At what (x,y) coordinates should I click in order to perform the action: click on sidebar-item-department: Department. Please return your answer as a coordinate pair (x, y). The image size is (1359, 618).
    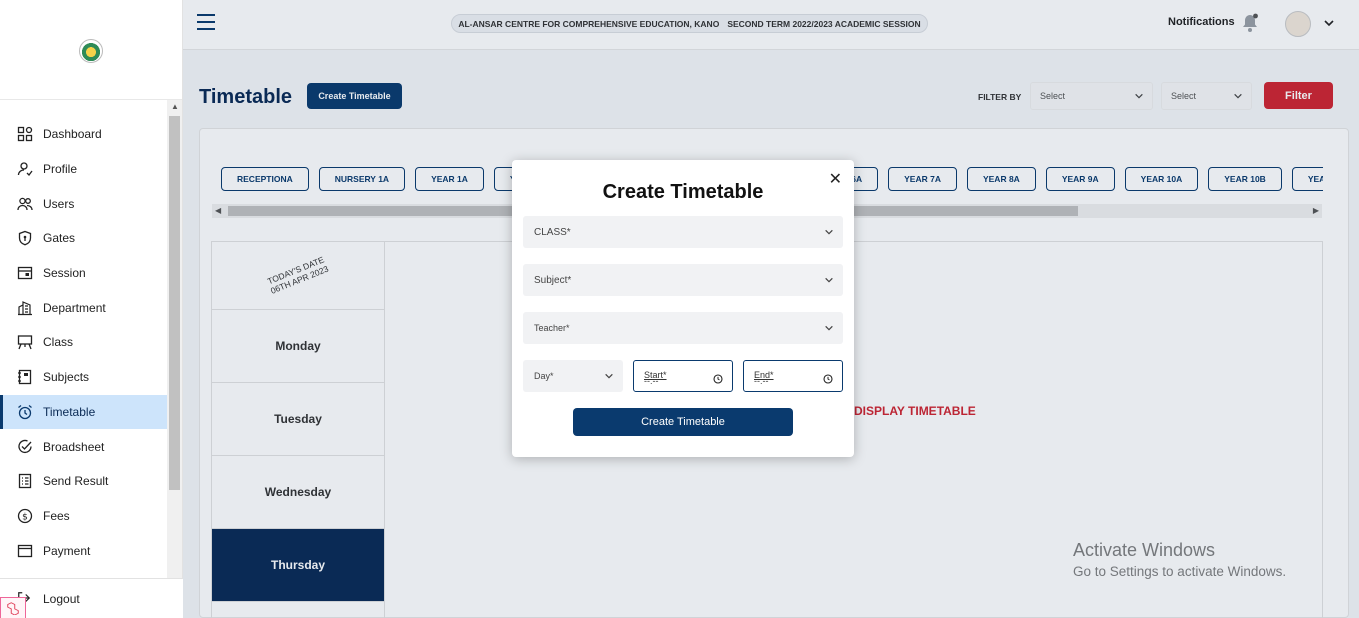
    Looking at the image, I should click on (83, 307).